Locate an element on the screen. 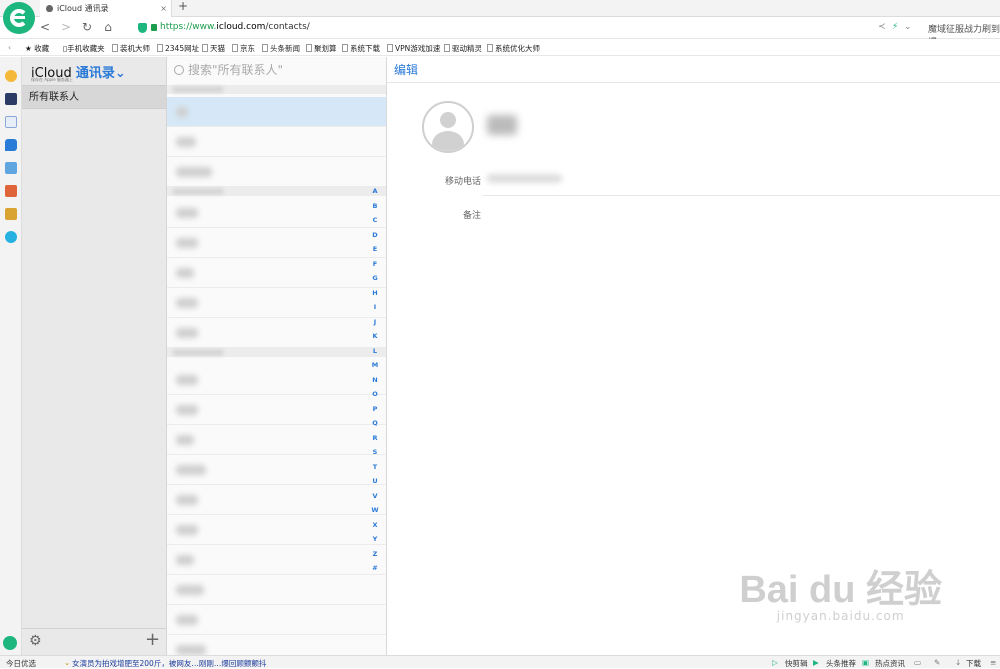 Image resolution: width=1000 pixels, height=669 pixels. settings-gear-icon: ⚙ is located at coordinates (35, 641).